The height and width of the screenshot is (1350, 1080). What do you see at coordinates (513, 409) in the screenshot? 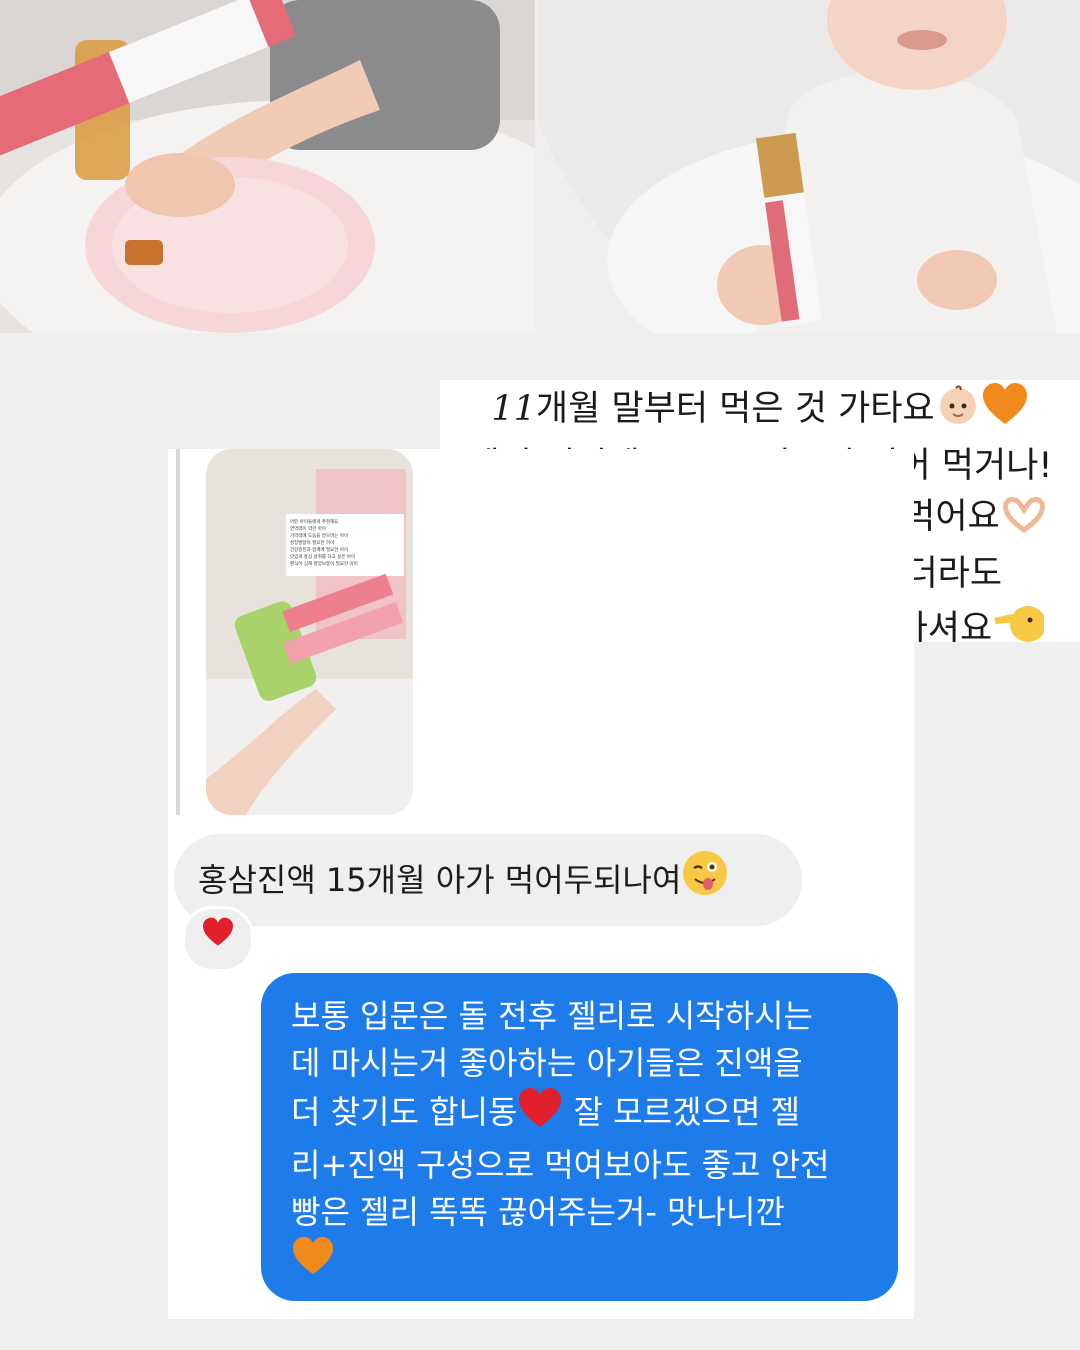
I see `caption-month-number: 11` at bounding box center [513, 409].